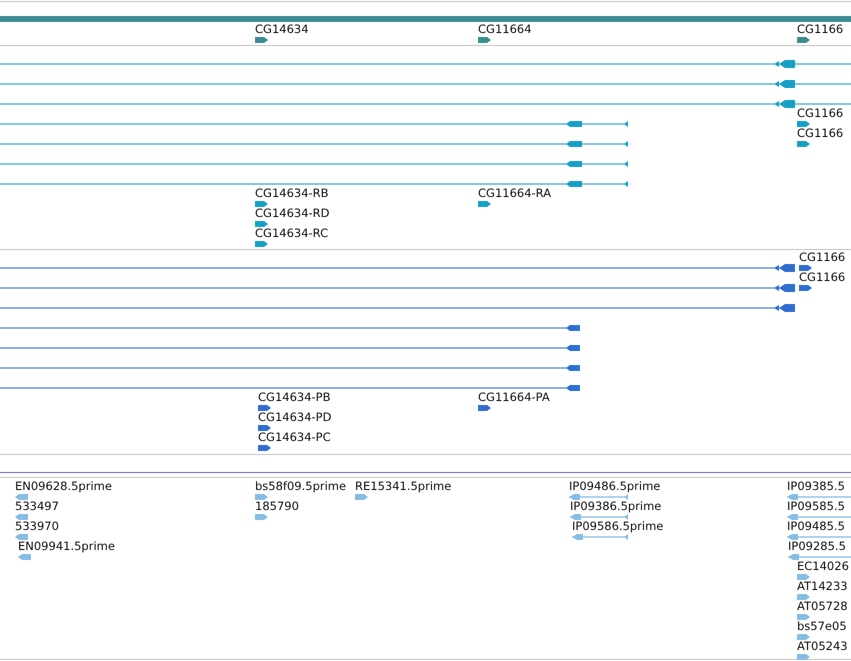  What do you see at coordinates (63, 486) in the screenshot?
I see `feature-label: EN09628.5prime` at bounding box center [63, 486].